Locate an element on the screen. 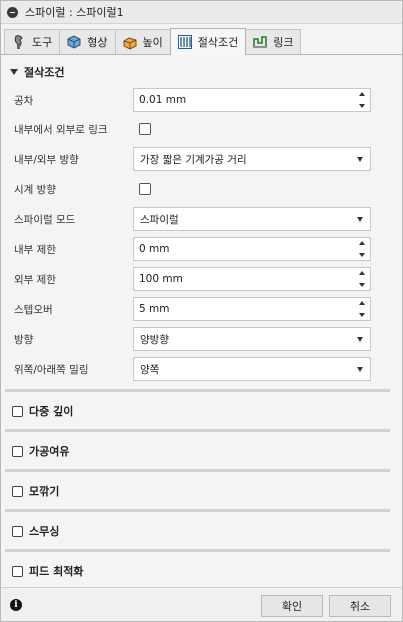 This screenshot has width=403, height=622. tab-linking-label: 링크 is located at coordinates (283, 42).